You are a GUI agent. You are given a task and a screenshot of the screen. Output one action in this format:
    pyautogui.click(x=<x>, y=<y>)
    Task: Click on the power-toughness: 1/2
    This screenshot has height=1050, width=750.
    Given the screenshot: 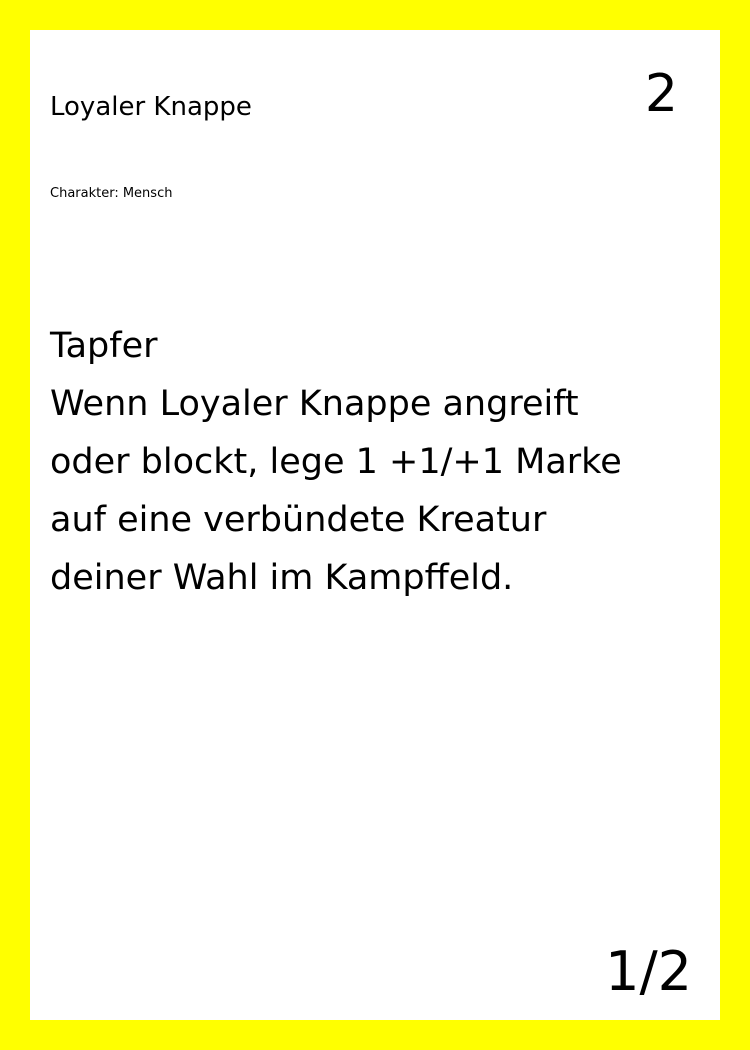 What is the action you would take?
    pyautogui.click(x=648, y=971)
    